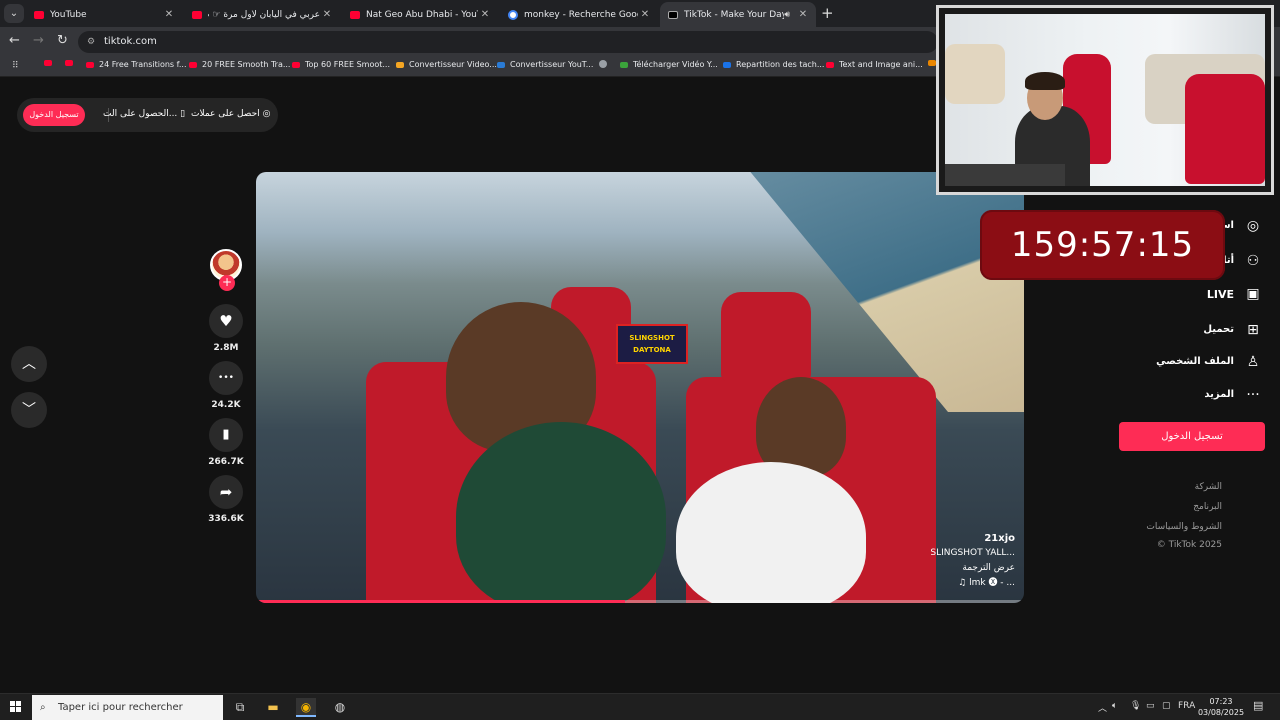 The image size is (1280, 720). Describe the element at coordinates (440, 601) in the screenshot. I see `video-progress-fill` at that location.